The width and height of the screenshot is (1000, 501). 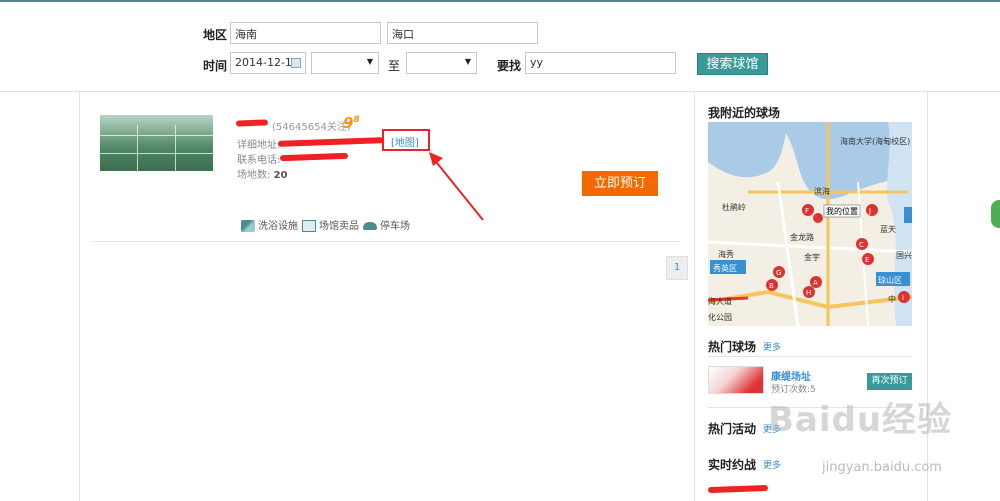 What do you see at coordinates (156, 143) in the screenshot?
I see `venue-photo` at bounding box center [156, 143].